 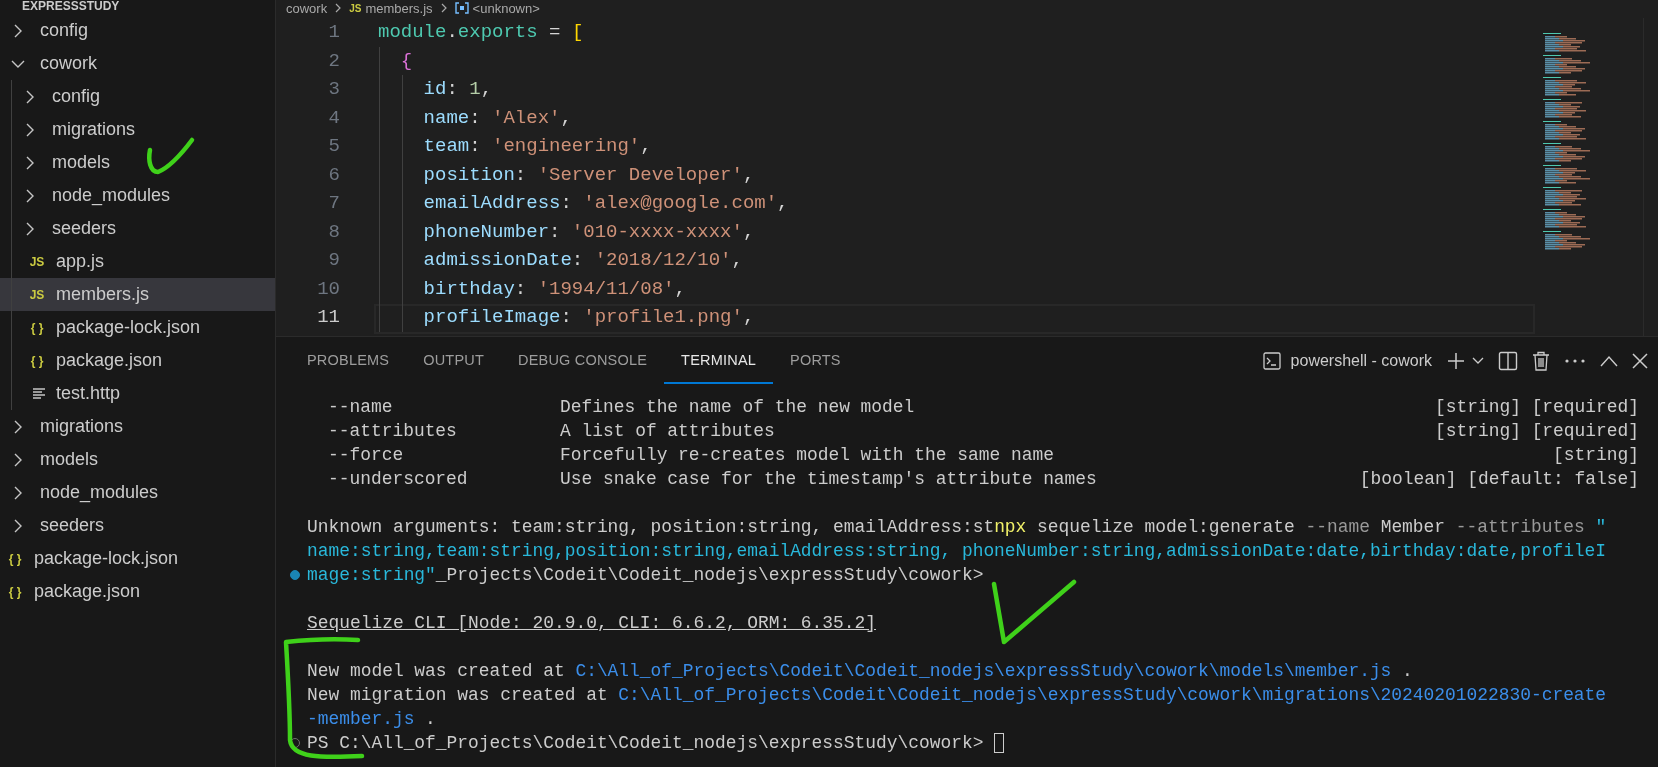 What do you see at coordinates (333, 32) in the screenshot?
I see `line-number: 1` at bounding box center [333, 32].